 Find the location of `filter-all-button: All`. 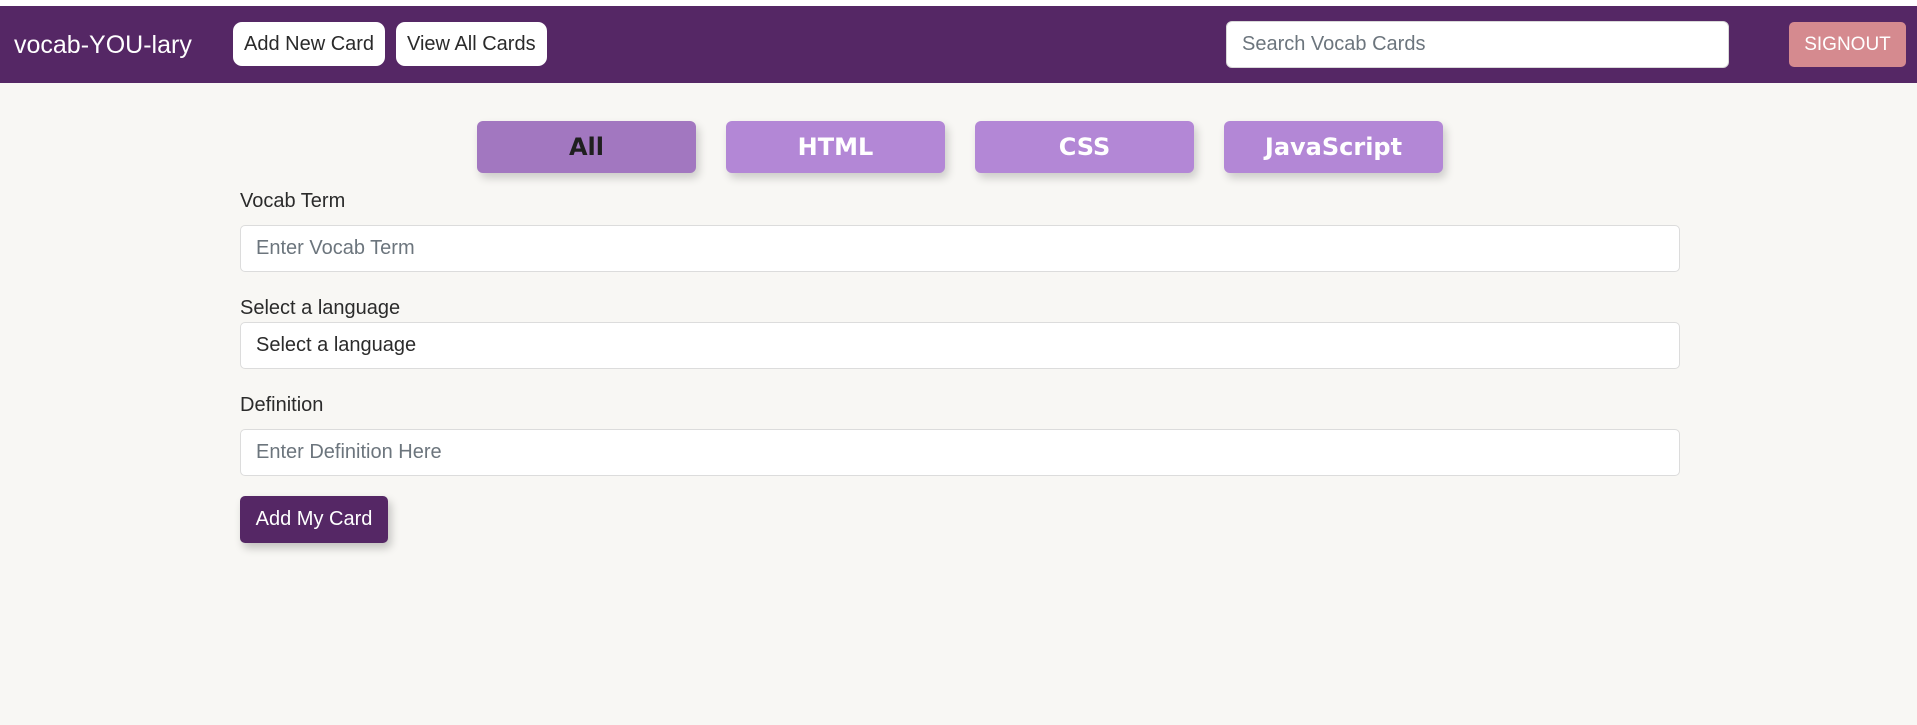

filter-all-button: All is located at coordinates (586, 147).